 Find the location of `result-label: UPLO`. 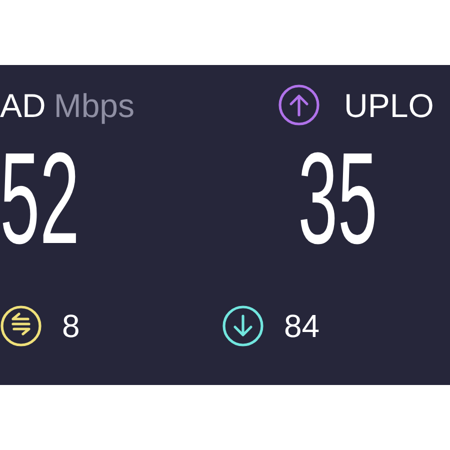

result-label: UPLO is located at coordinates (389, 105).